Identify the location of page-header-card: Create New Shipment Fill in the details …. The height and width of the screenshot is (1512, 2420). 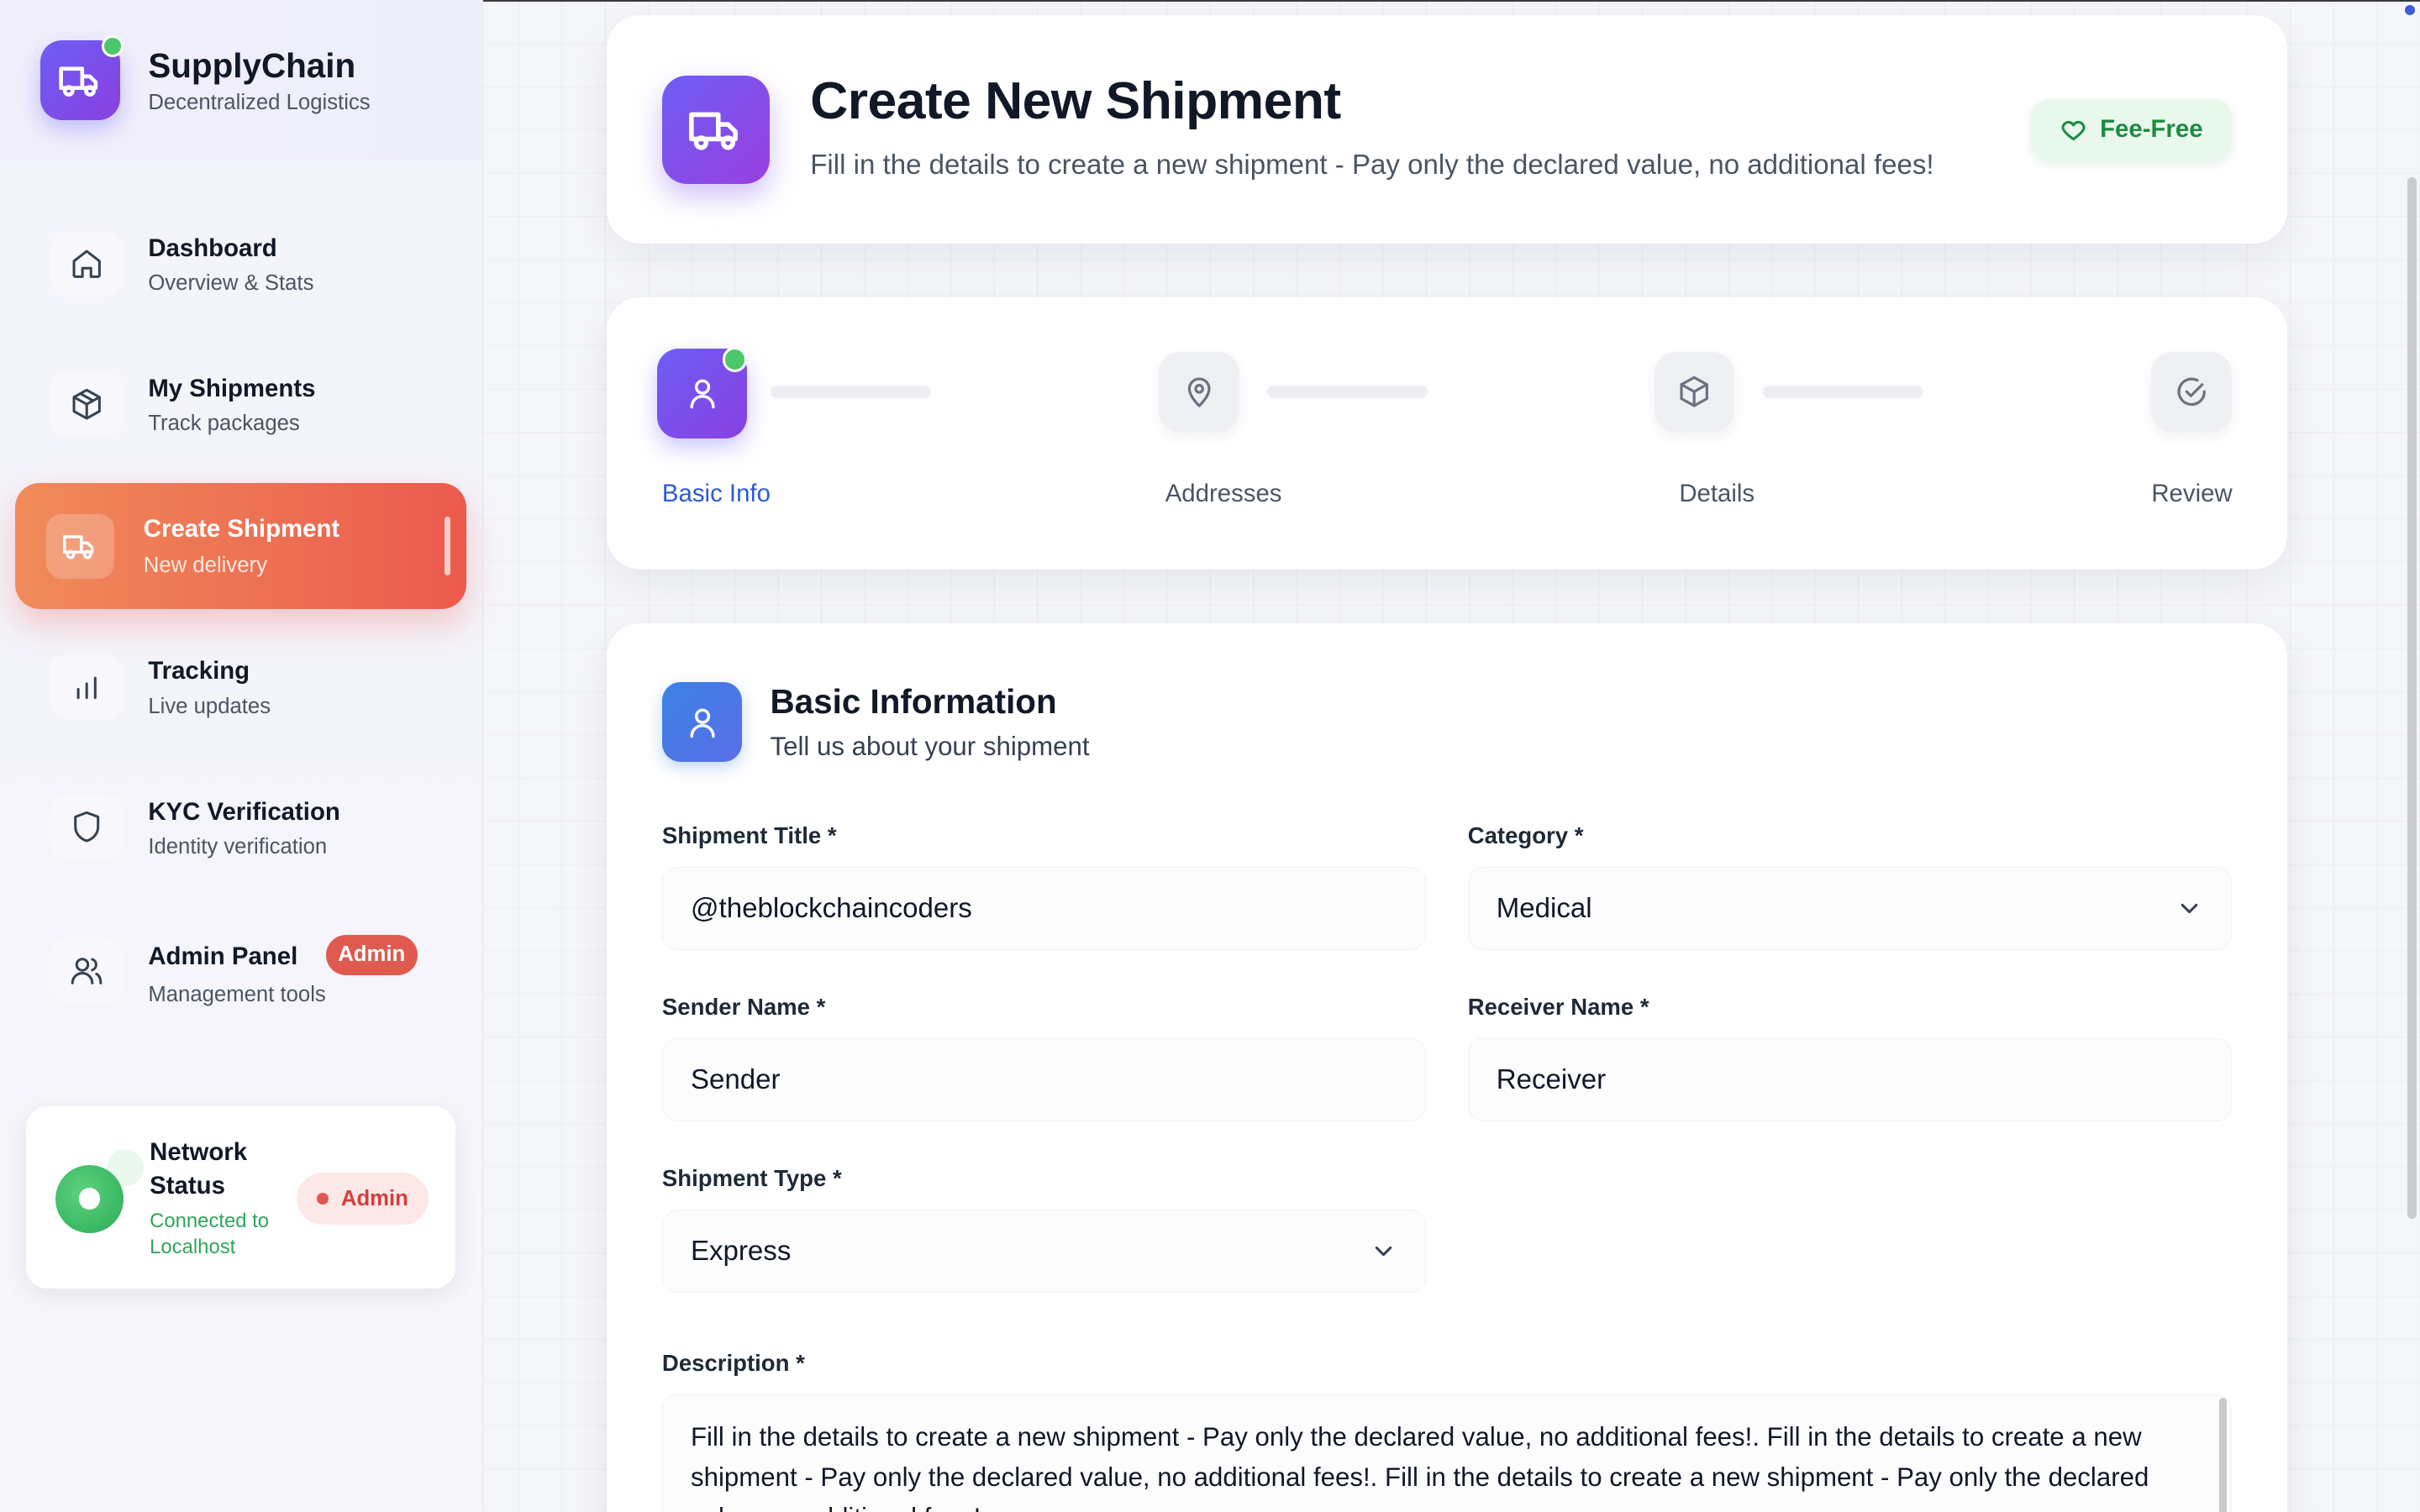
(1446, 129).